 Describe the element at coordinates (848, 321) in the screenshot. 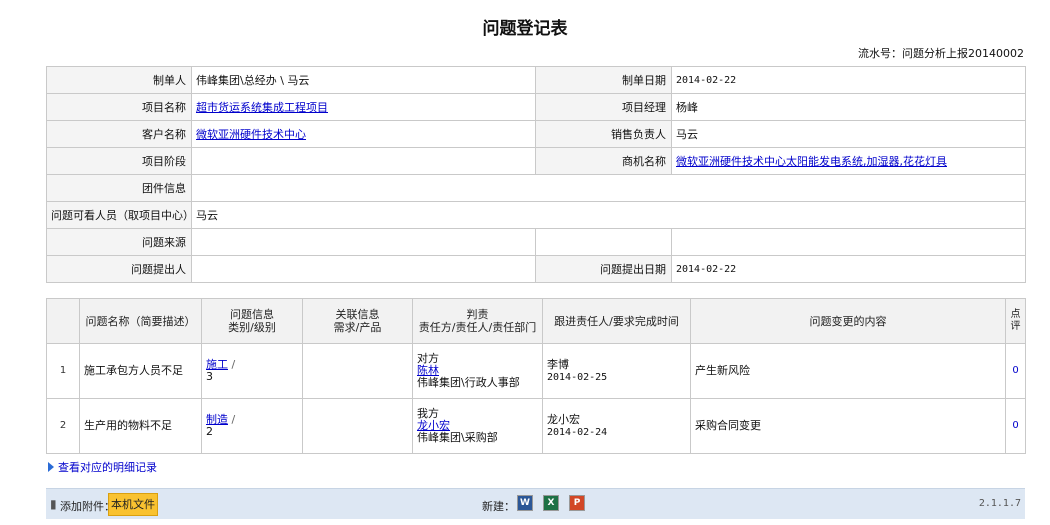

I see `col-change: 问题变更的内容` at that location.